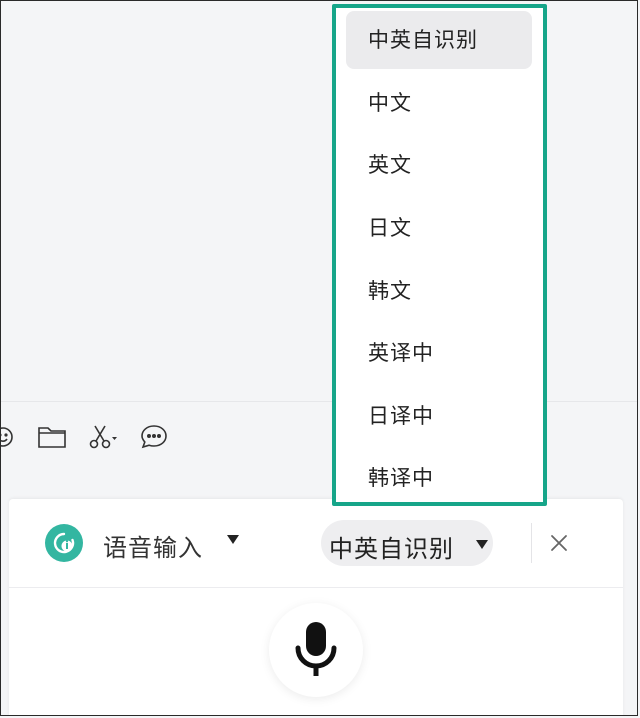 The height and width of the screenshot is (718, 640). Describe the element at coordinates (439, 228) in the screenshot. I see `language-option-japanese: 日文` at that location.